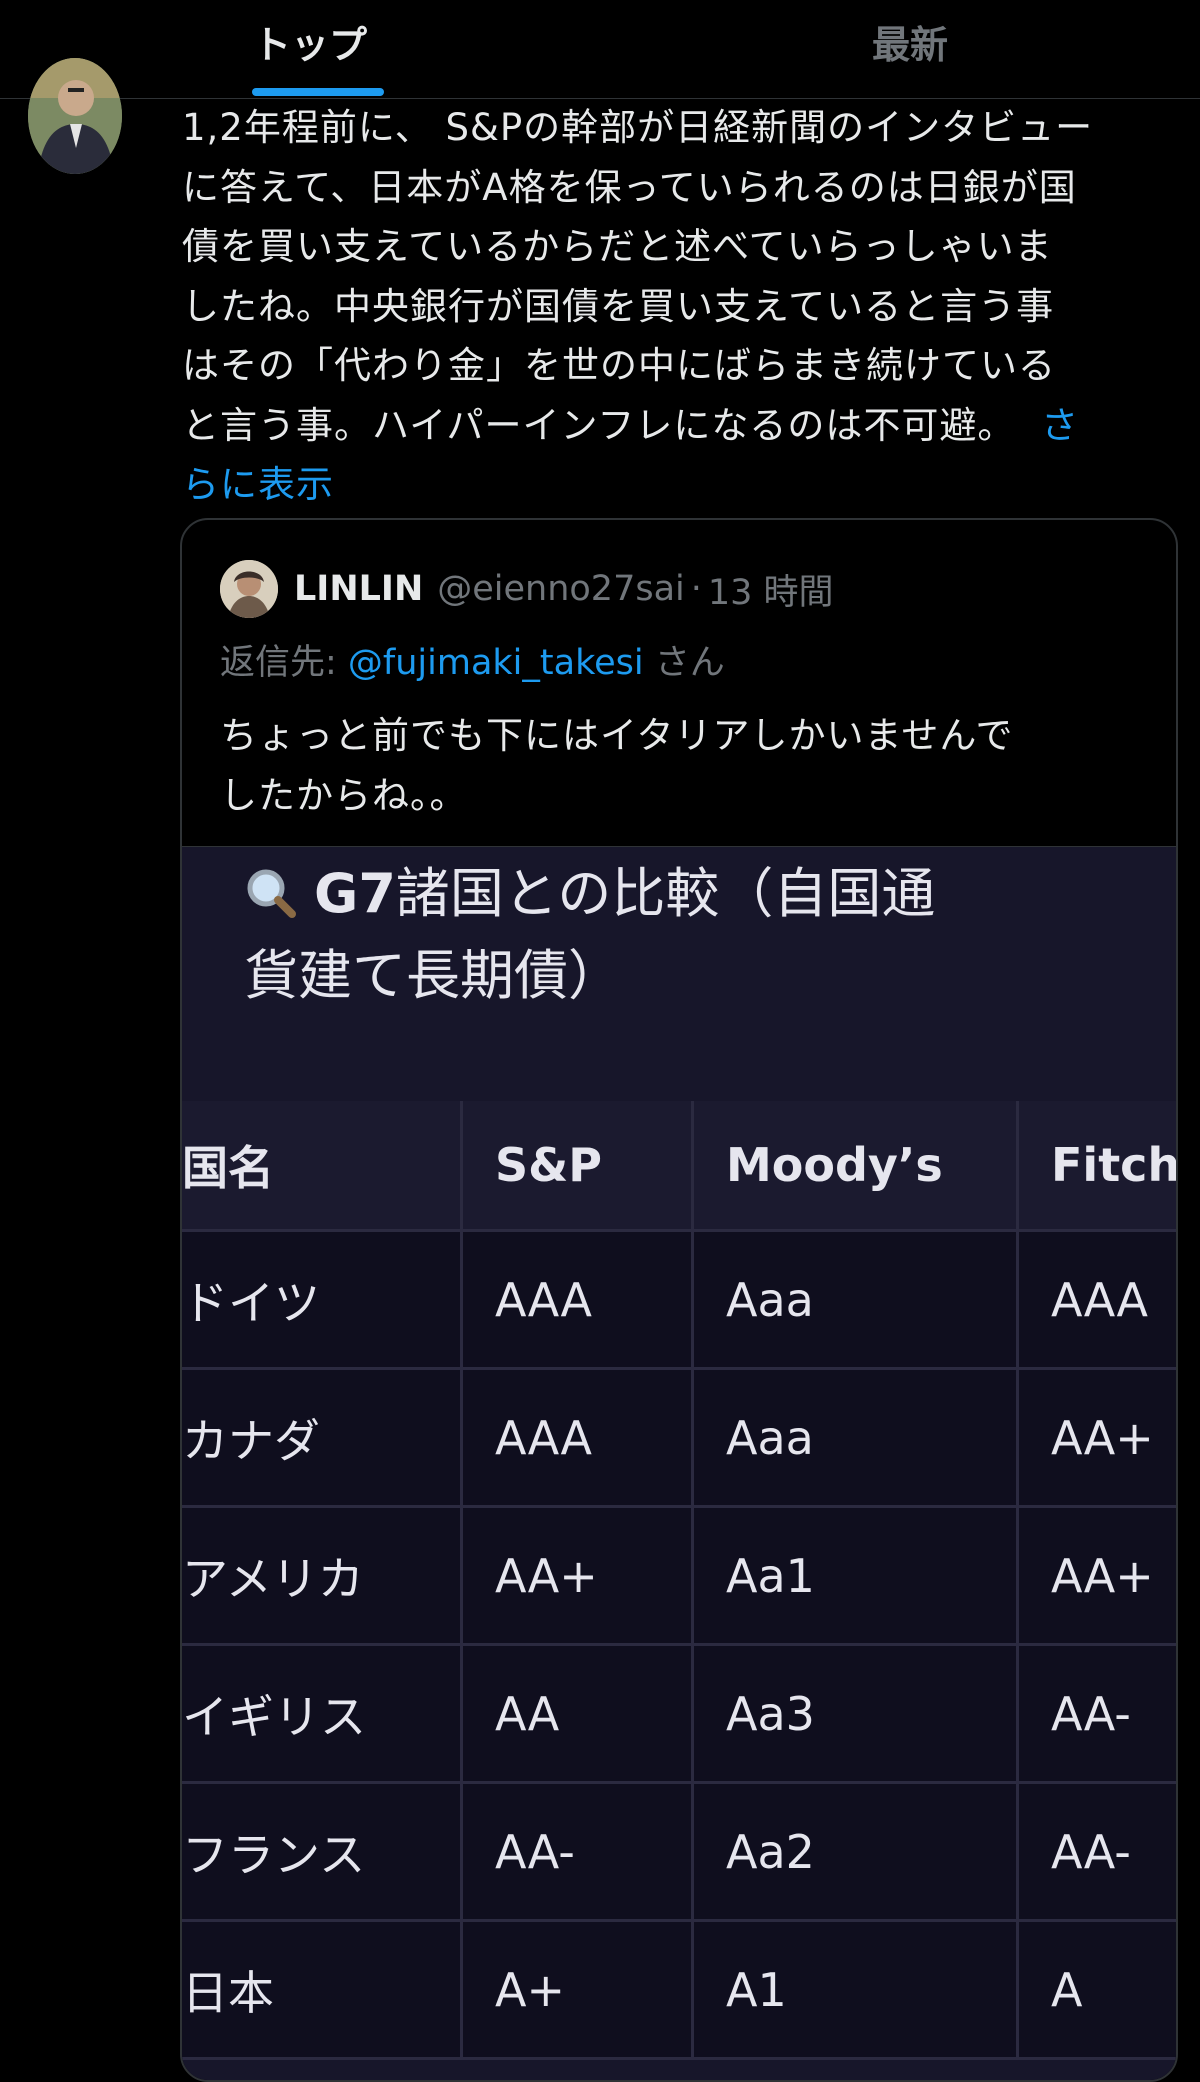 The width and height of the screenshot is (1200, 2082). I want to click on table-row: アメリカ AA+ Aa1 AA+, so click(679, 1577).